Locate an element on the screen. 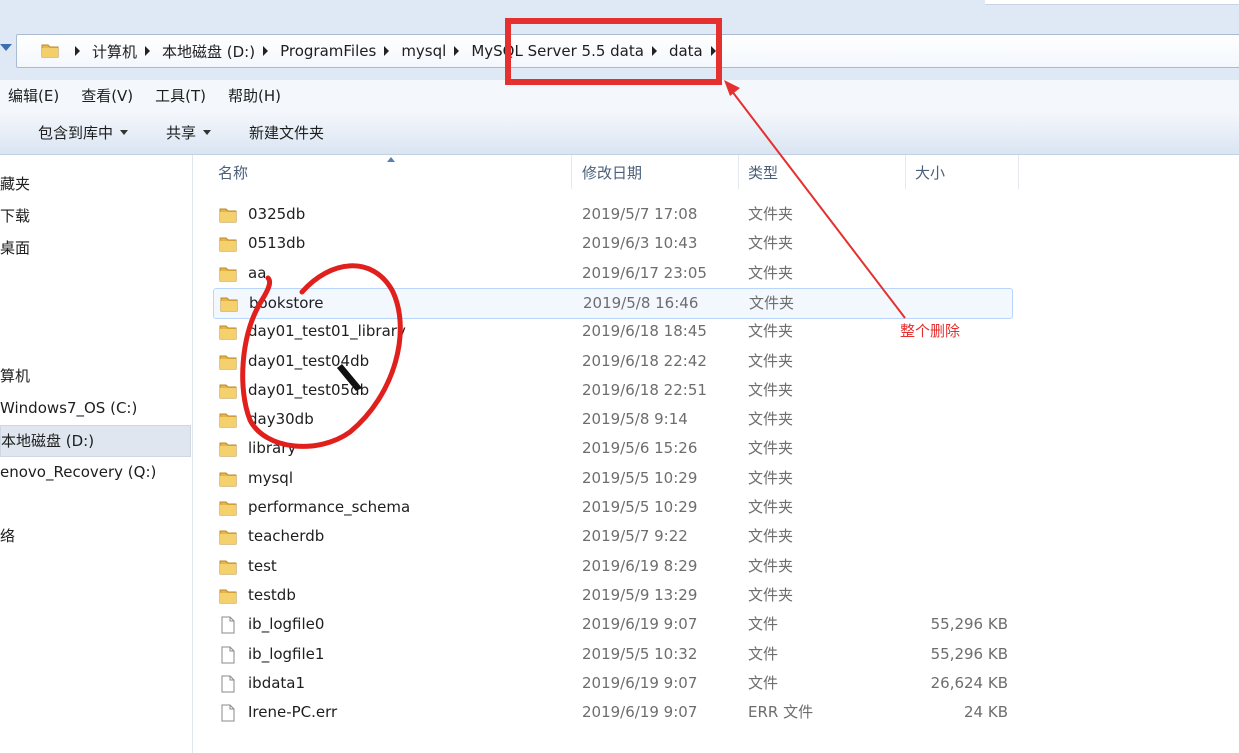 This screenshot has width=1239, height=753. file-name: teacherdb is located at coordinates (286, 536).